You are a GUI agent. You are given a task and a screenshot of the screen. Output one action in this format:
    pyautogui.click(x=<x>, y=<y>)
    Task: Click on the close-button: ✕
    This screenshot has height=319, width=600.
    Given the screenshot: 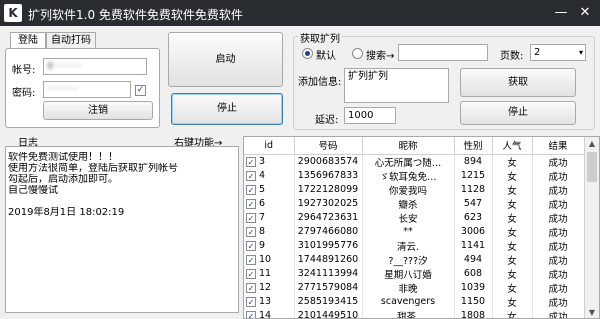 What is the action you would take?
    pyautogui.click(x=585, y=13)
    